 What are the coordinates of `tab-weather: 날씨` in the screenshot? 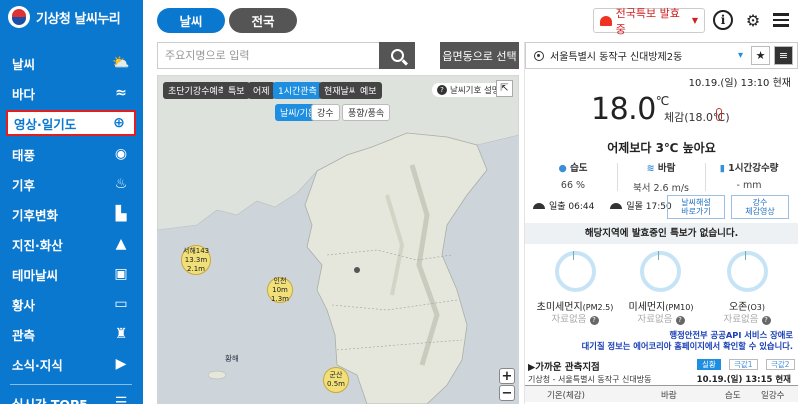 It's located at (191, 20).